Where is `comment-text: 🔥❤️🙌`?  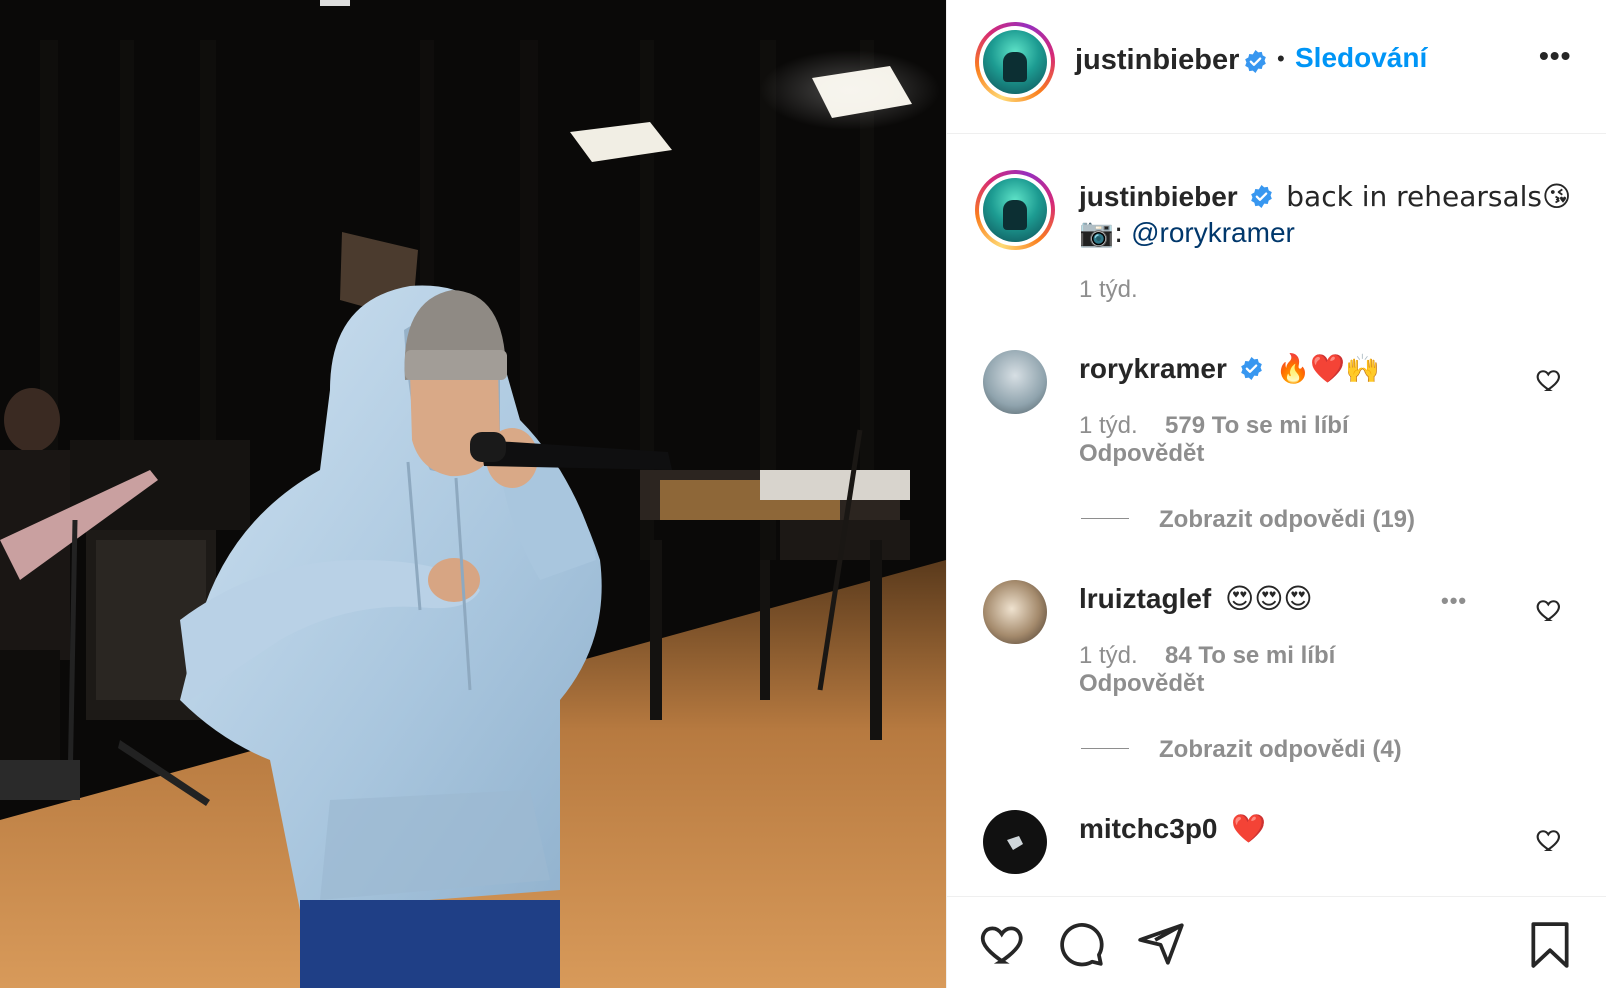
comment-text: 🔥❤️🙌 is located at coordinates (1328, 368).